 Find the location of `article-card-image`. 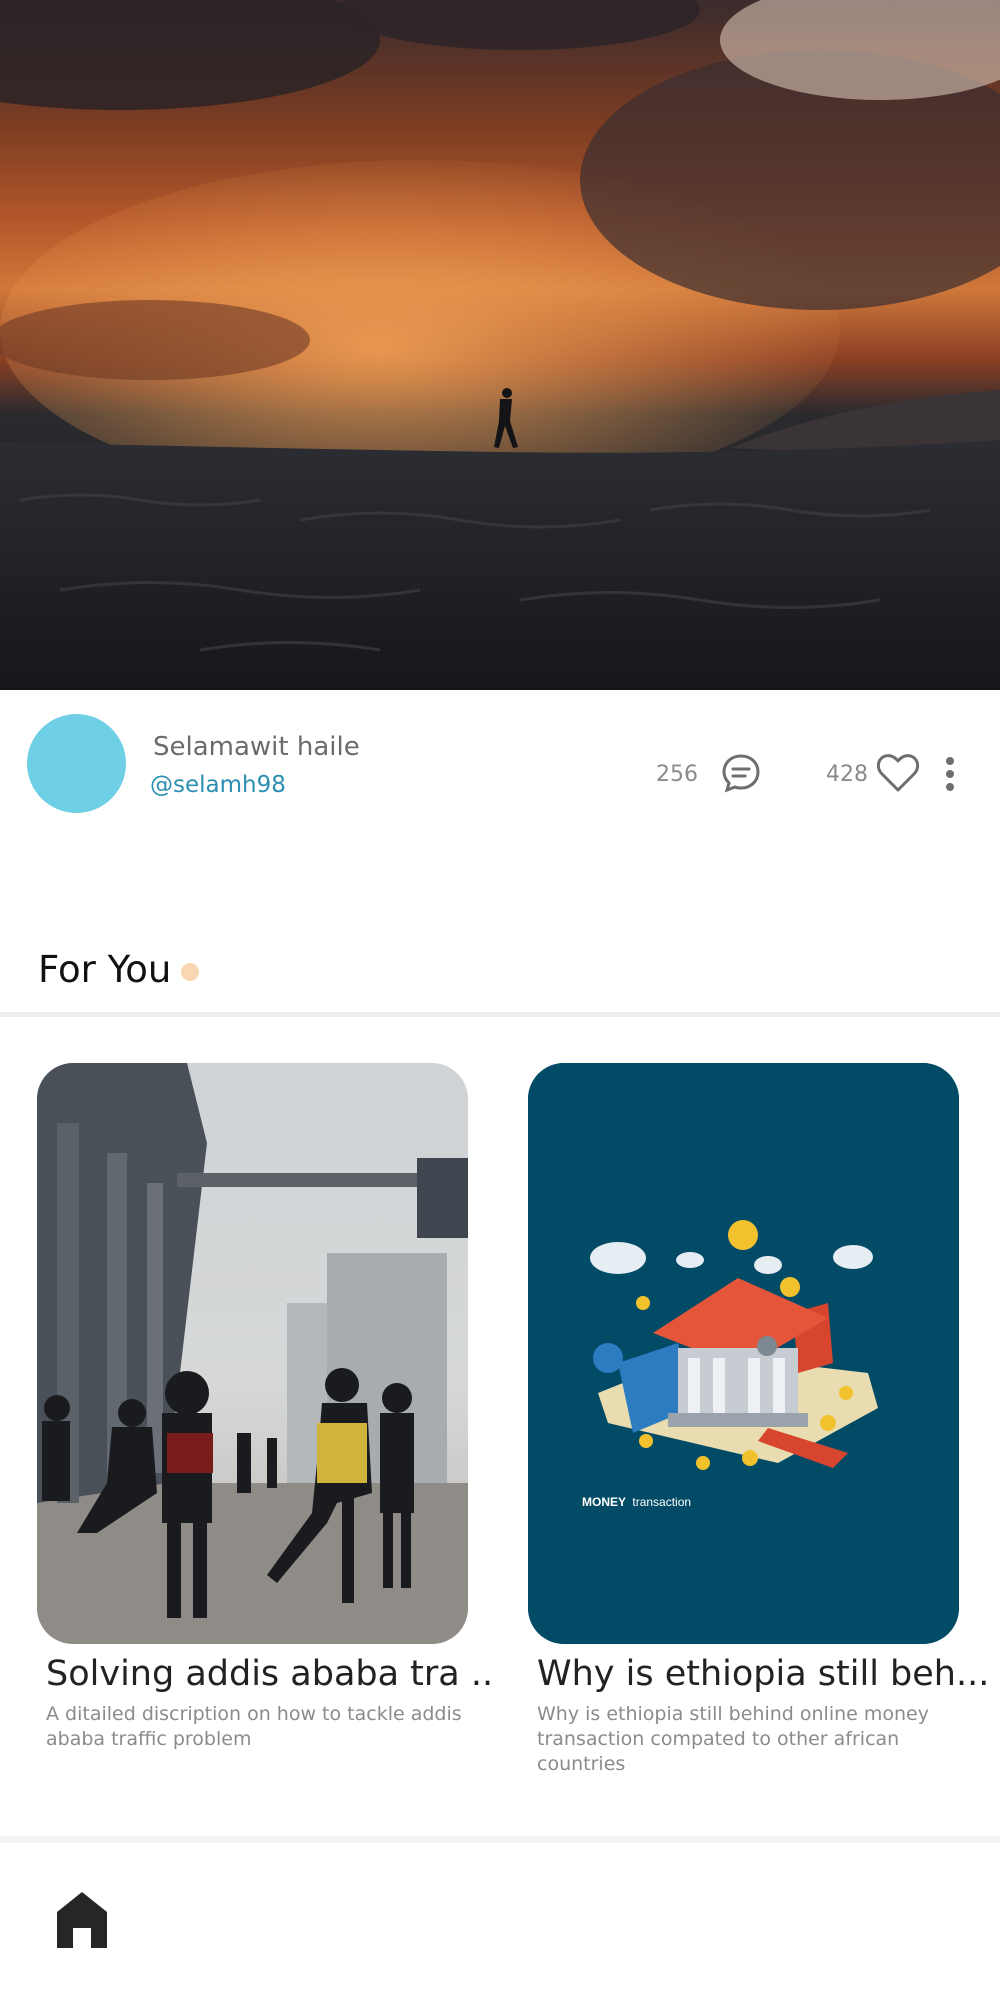

article-card-image is located at coordinates (252, 1353).